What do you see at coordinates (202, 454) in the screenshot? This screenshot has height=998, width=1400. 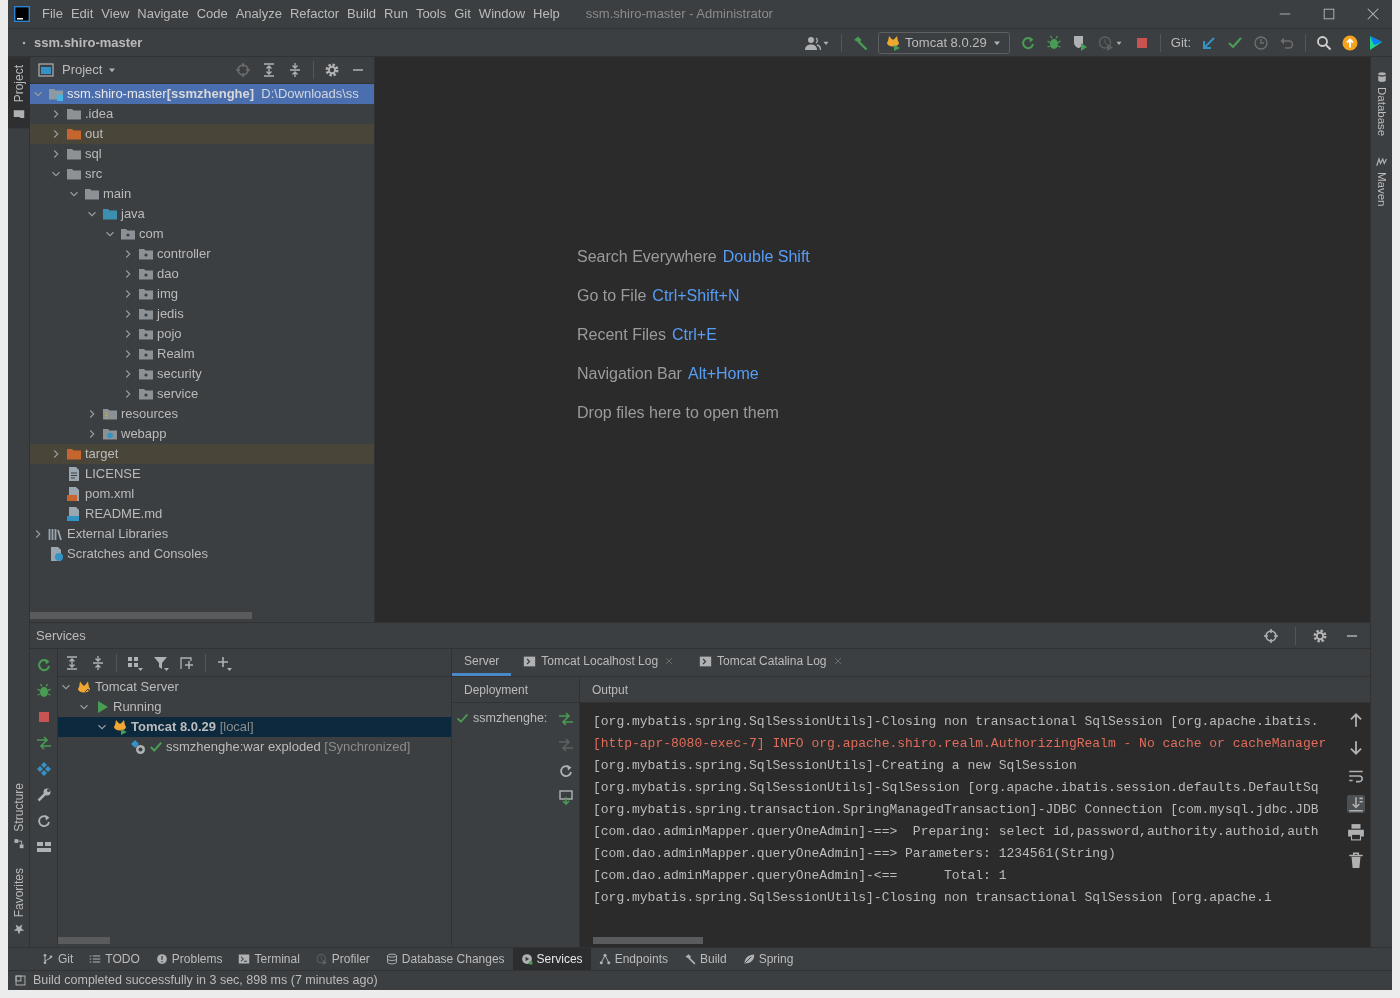 I see `tree-item: target` at bounding box center [202, 454].